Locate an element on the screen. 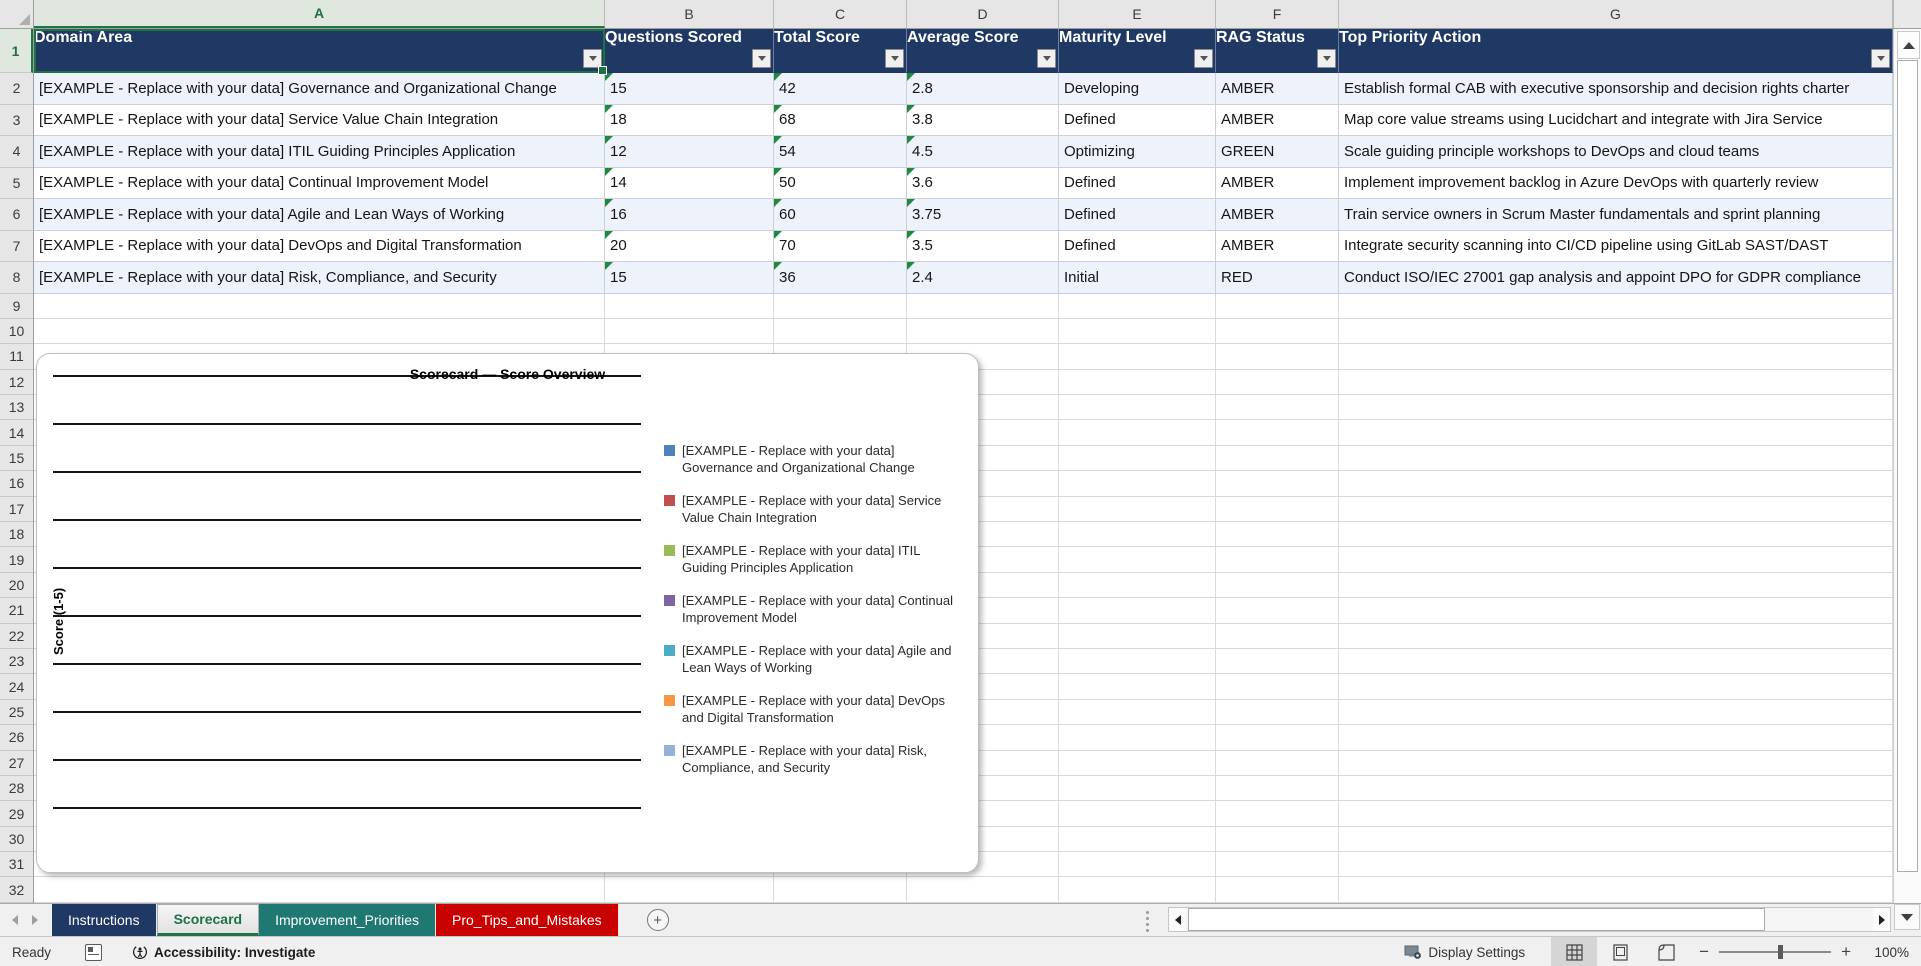 The height and width of the screenshot is (966, 1921). cell-e9 is located at coordinates (1137, 306).